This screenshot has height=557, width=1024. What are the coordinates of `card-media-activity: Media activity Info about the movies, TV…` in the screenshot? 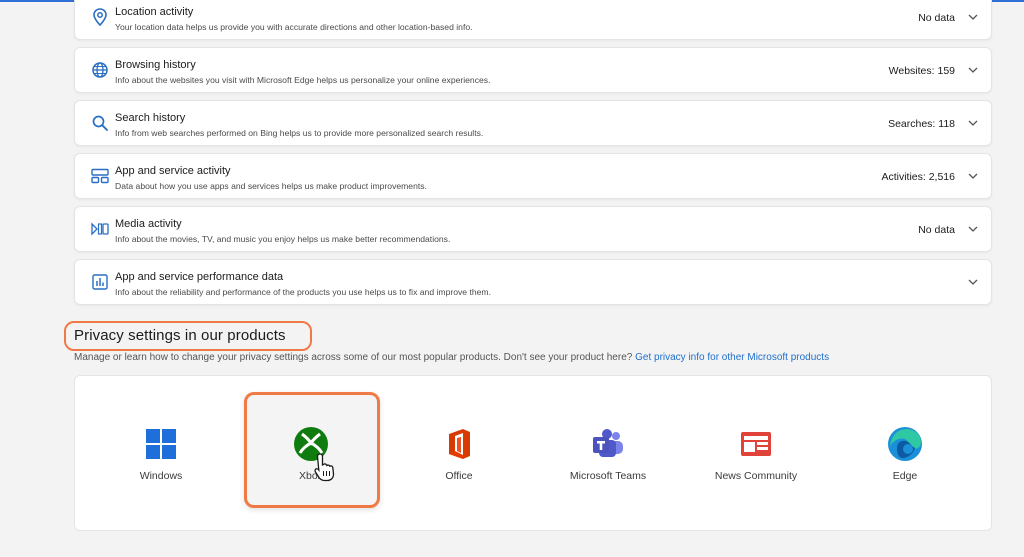 It's located at (533, 229).